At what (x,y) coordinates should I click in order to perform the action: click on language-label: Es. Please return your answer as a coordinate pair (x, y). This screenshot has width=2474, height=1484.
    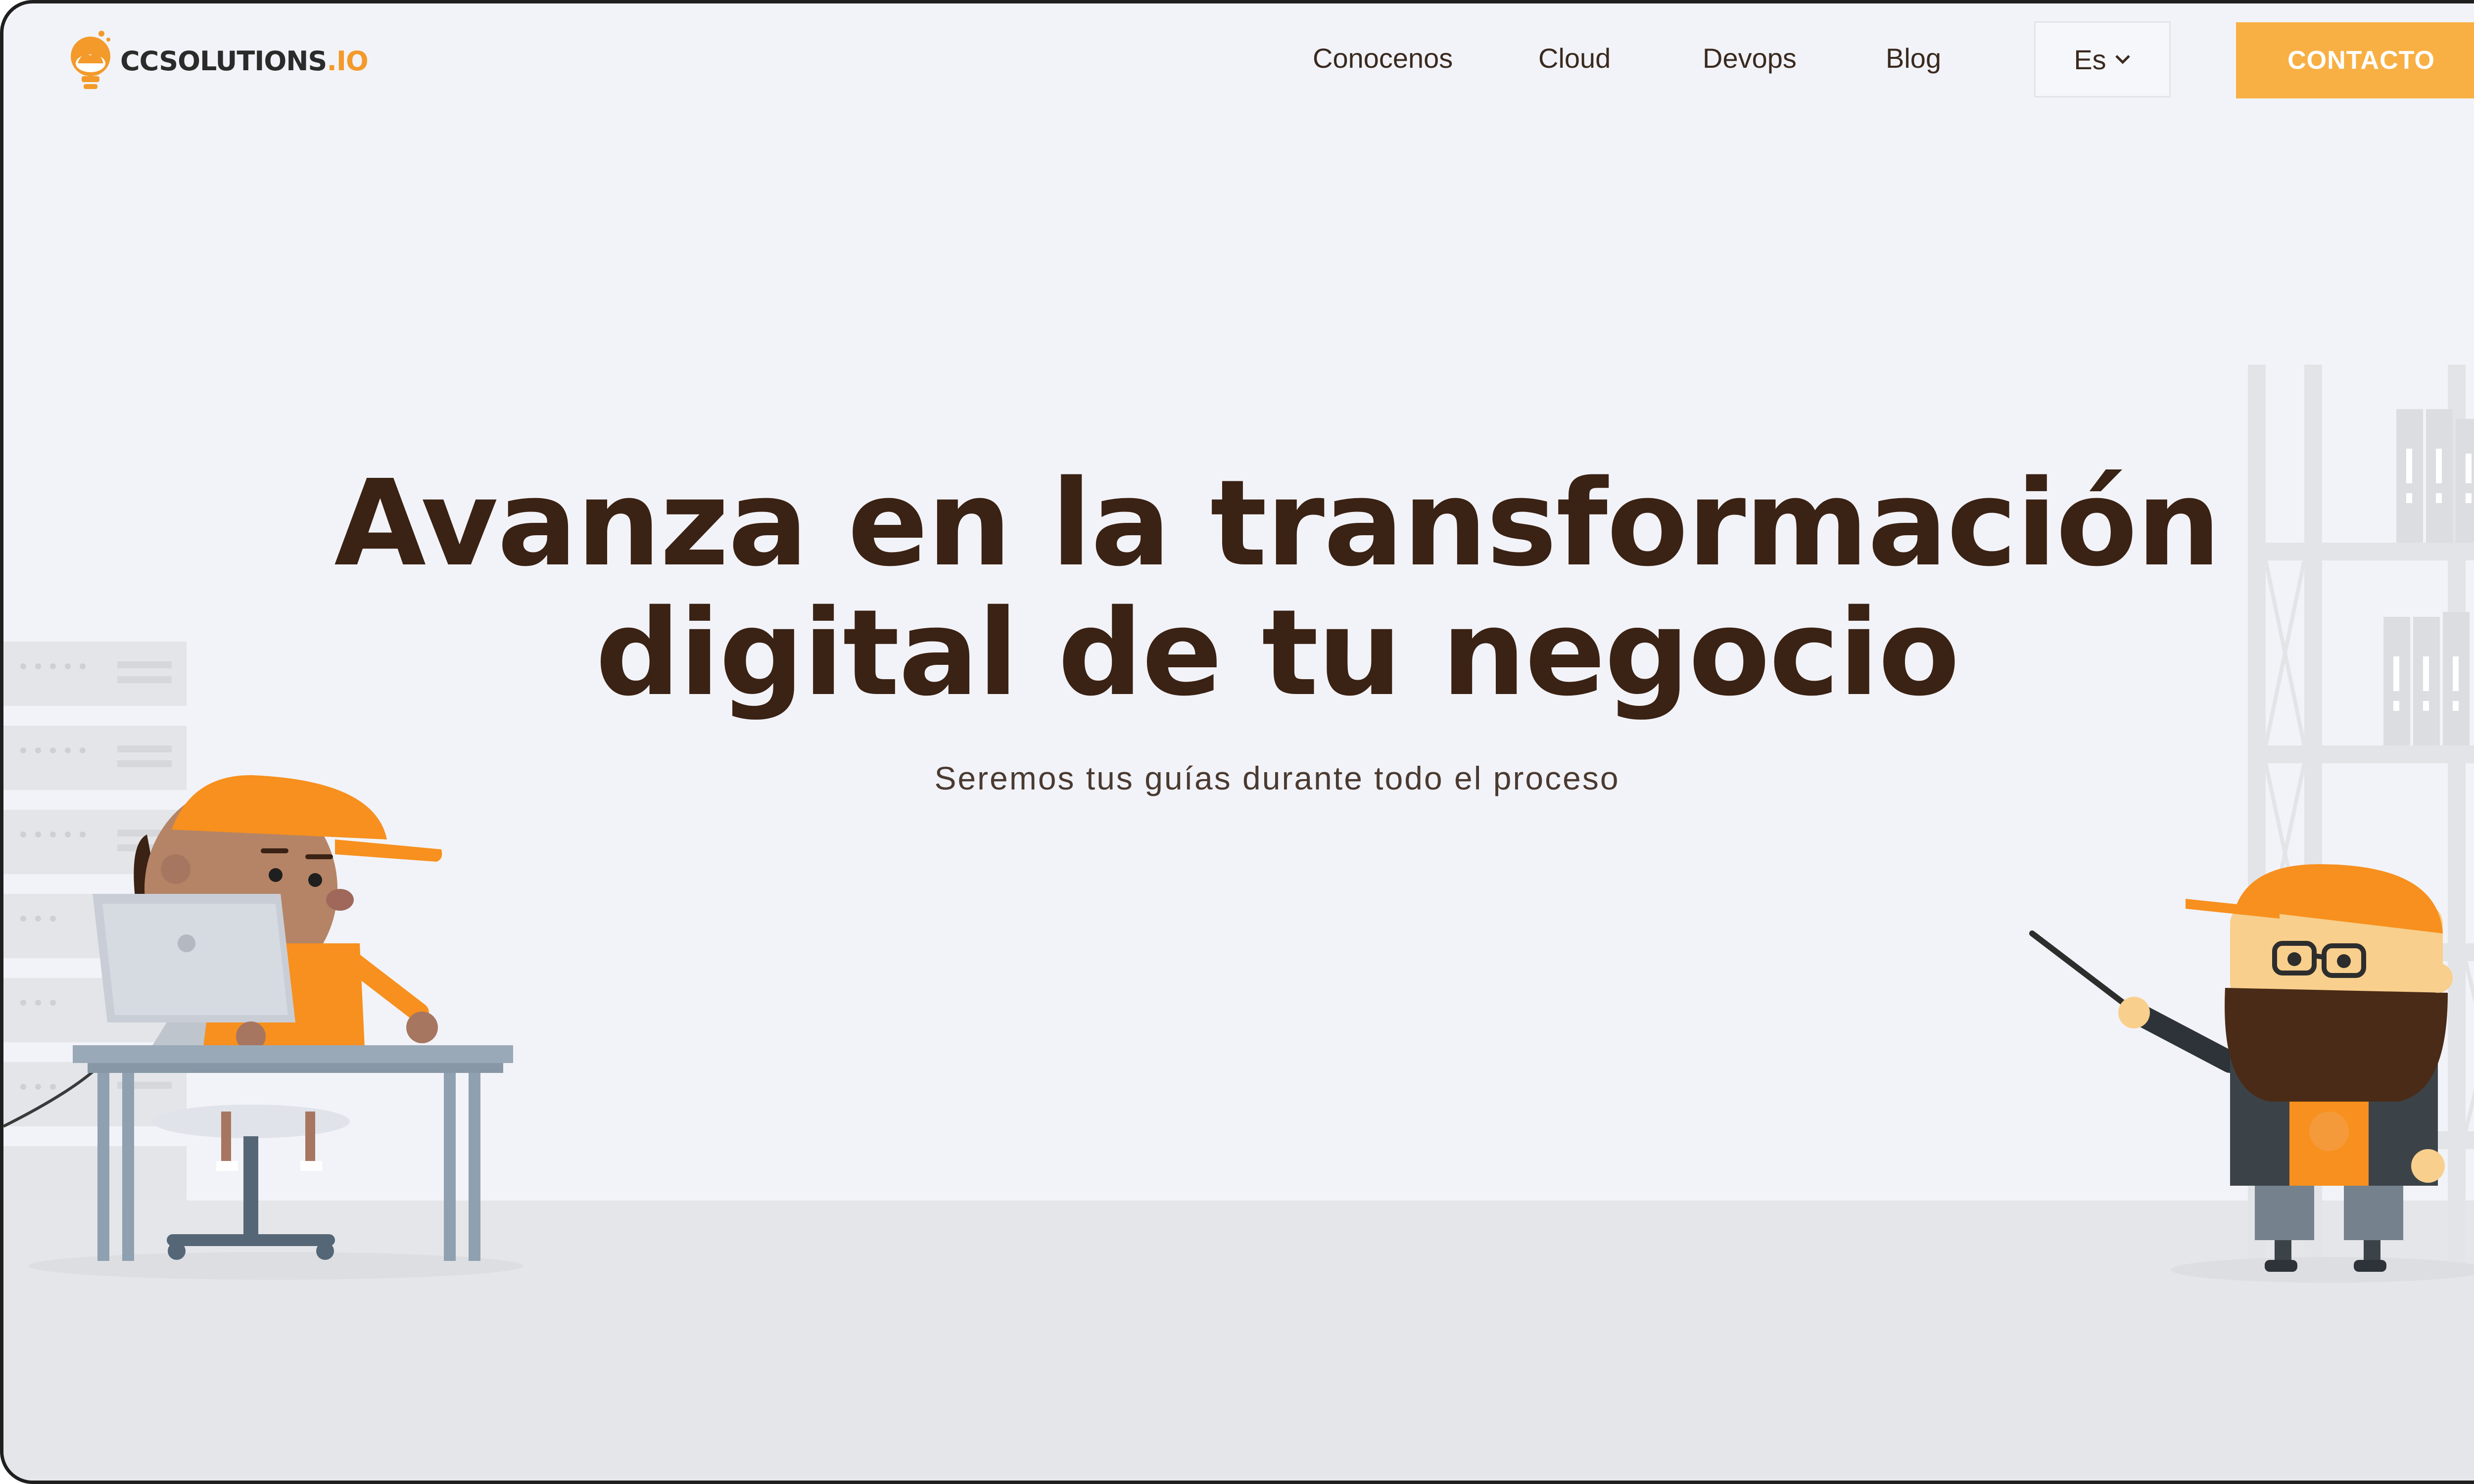
    Looking at the image, I should click on (2090, 59).